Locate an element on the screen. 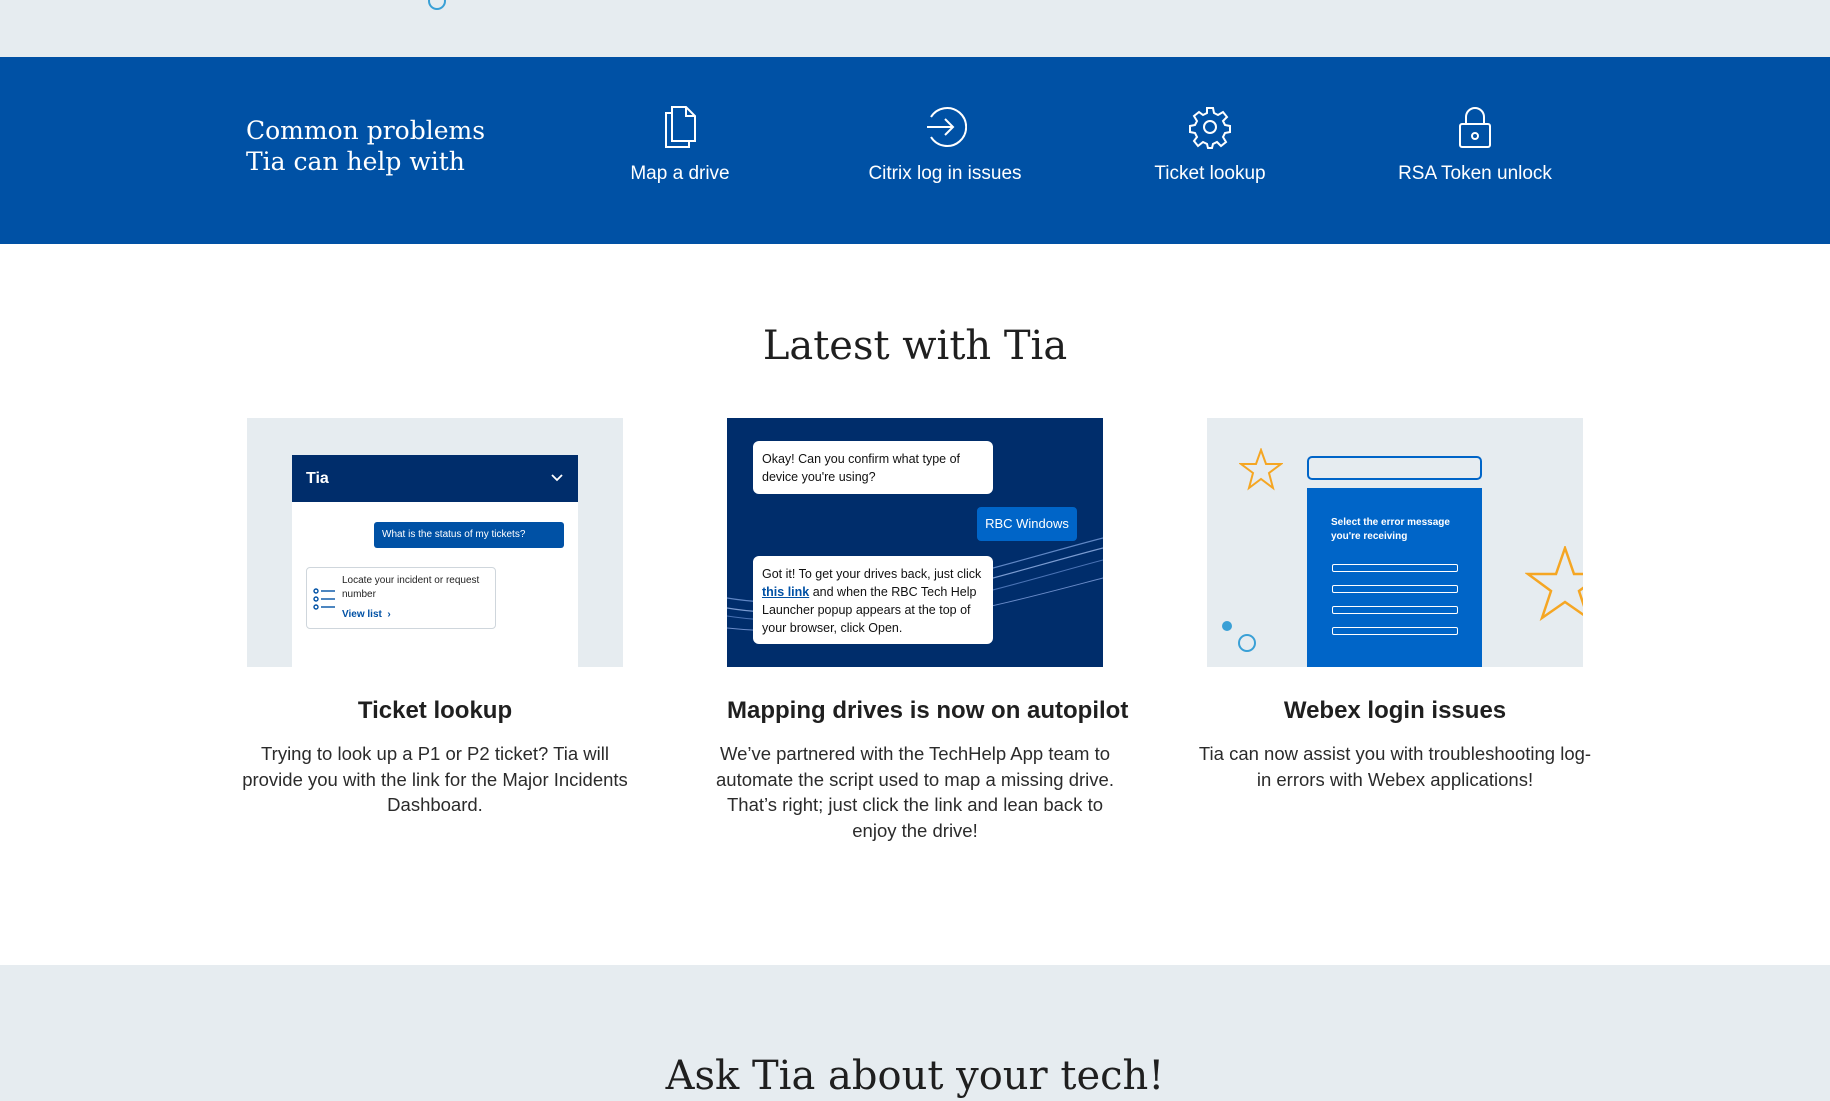 The height and width of the screenshot is (1101, 1830). top-strip is located at coordinates (915, 28).